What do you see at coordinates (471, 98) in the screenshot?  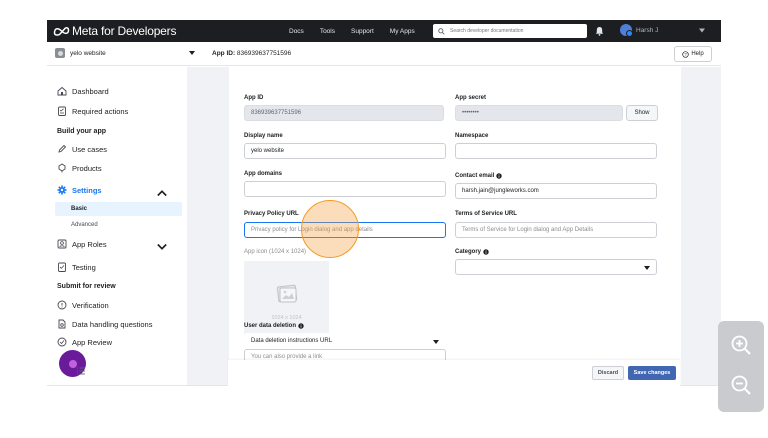 I see `app-secret-label: App secret` at bounding box center [471, 98].